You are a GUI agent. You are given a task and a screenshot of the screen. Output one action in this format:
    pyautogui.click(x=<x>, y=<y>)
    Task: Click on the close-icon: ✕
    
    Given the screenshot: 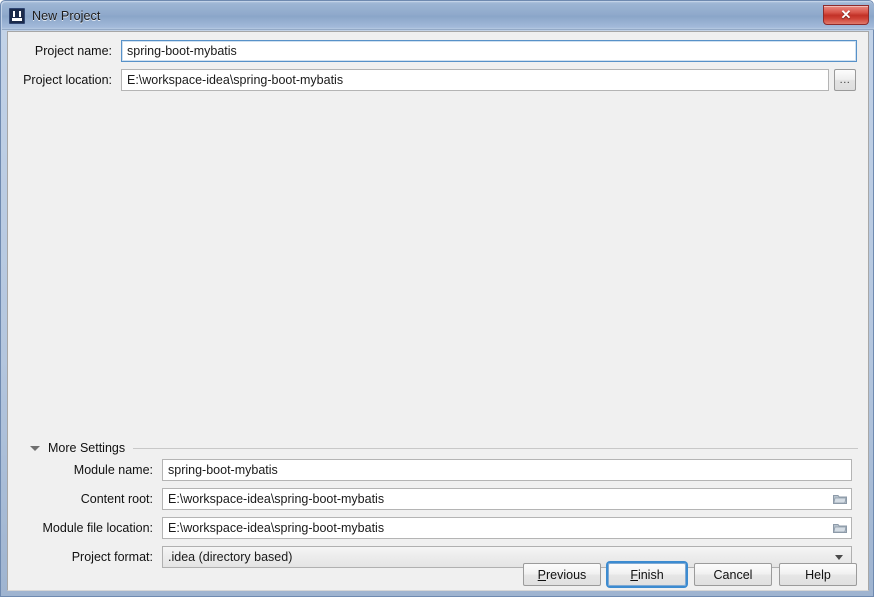 What is the action you would take?
    pyautogui.click(x=846, y=14)
    